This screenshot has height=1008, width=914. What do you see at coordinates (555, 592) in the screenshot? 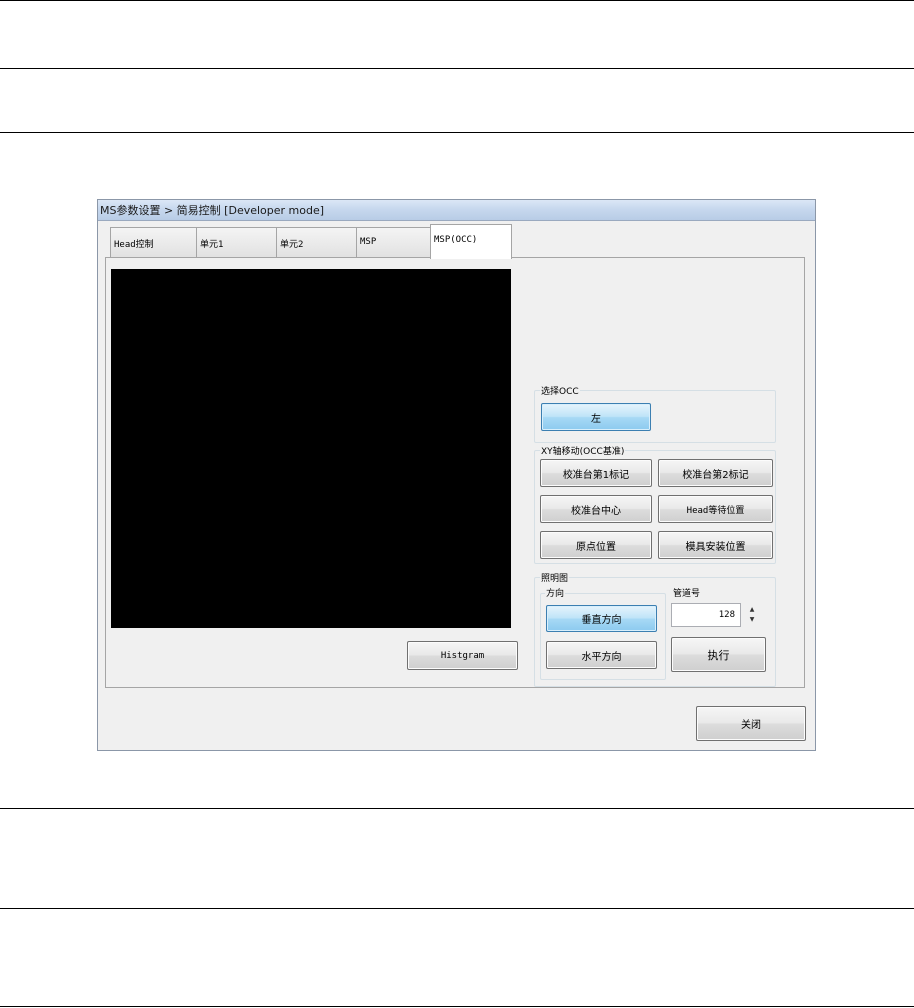
I see `direction-label: 方向` at bounding box center [555, 592].